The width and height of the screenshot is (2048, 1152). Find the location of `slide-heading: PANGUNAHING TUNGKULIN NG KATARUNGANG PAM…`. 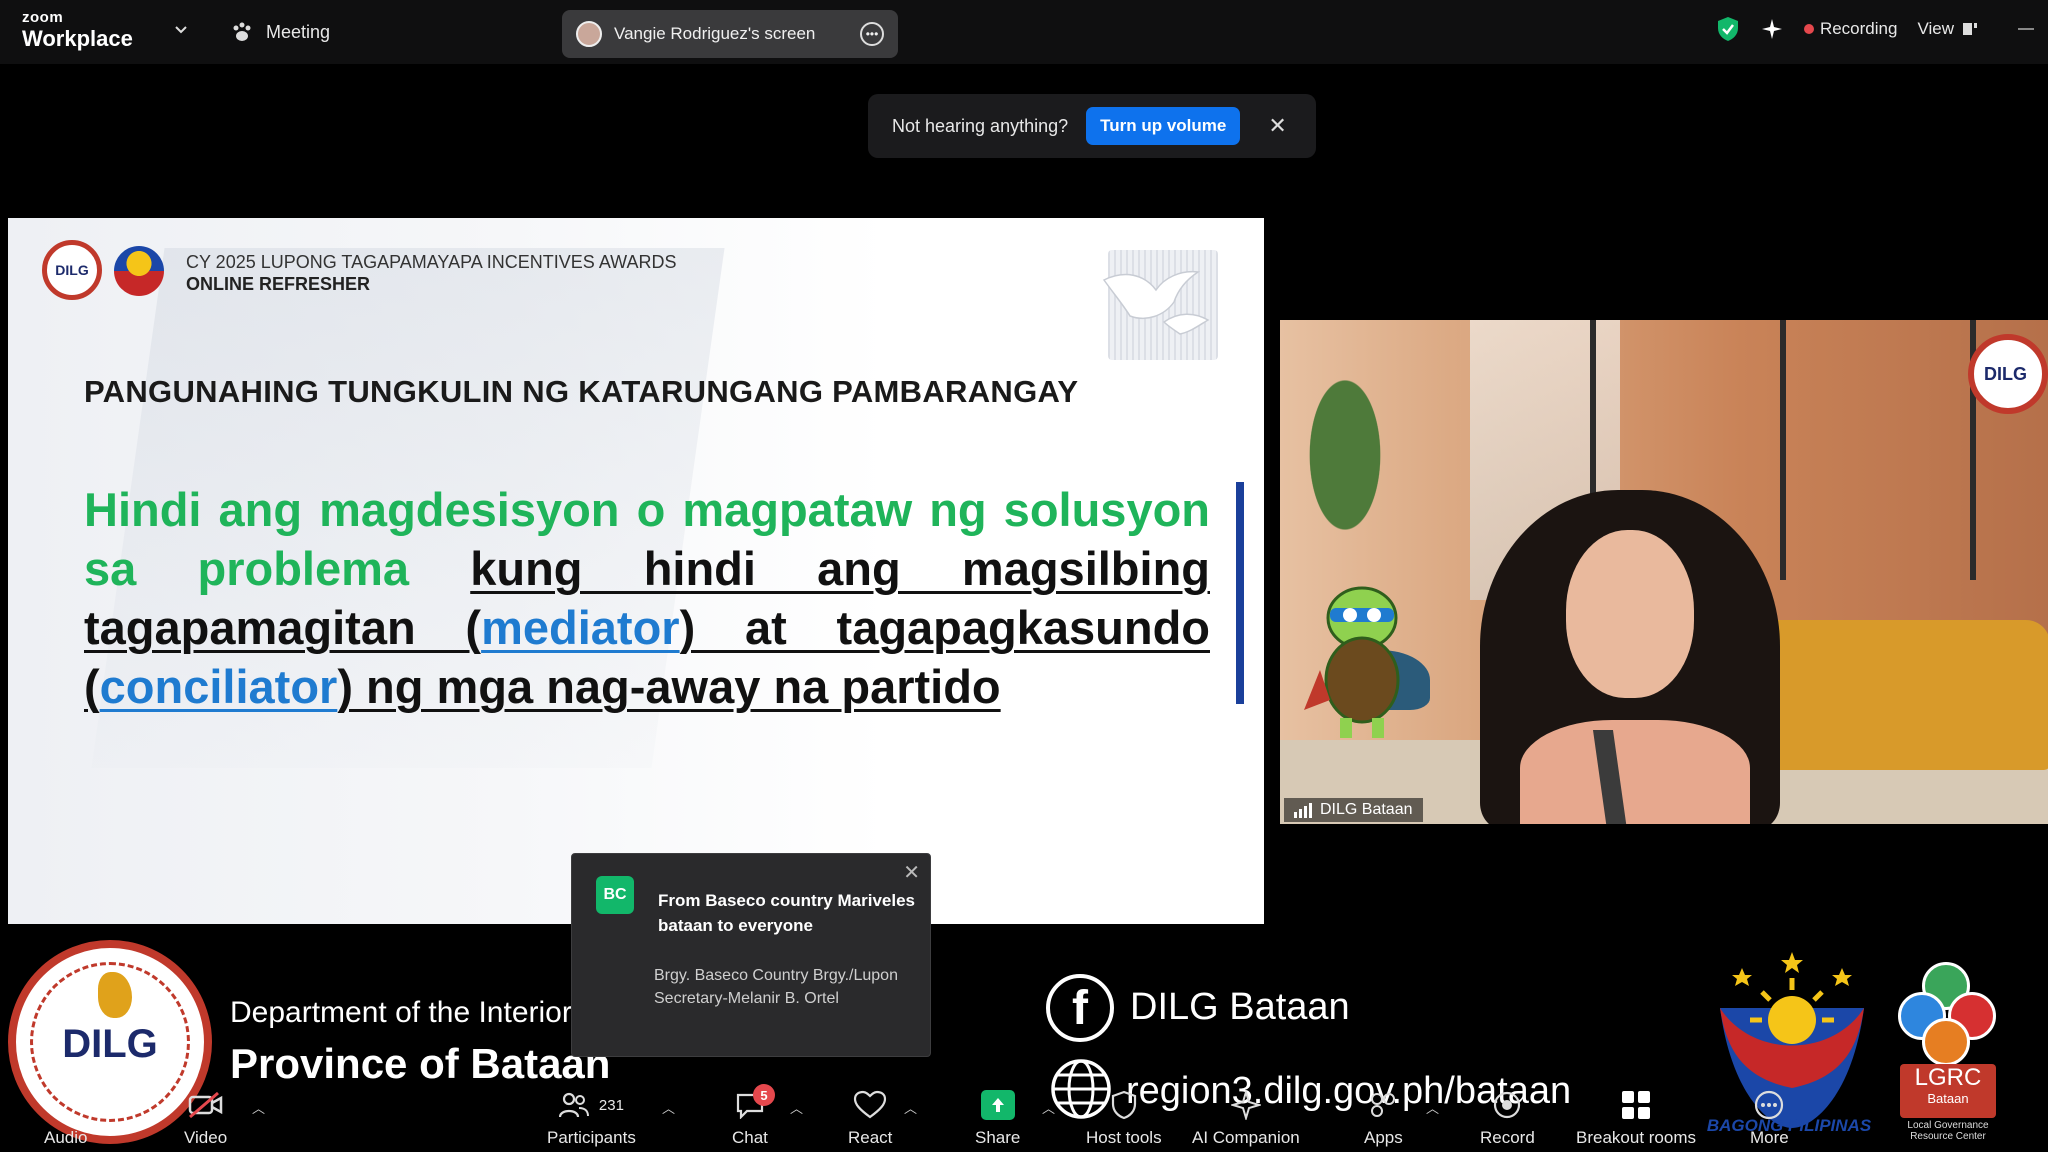

slide-heading: PANGUNAHING TUNGKULIN NG KATARUNGANG PAM… is located at coordinates (581, 391).